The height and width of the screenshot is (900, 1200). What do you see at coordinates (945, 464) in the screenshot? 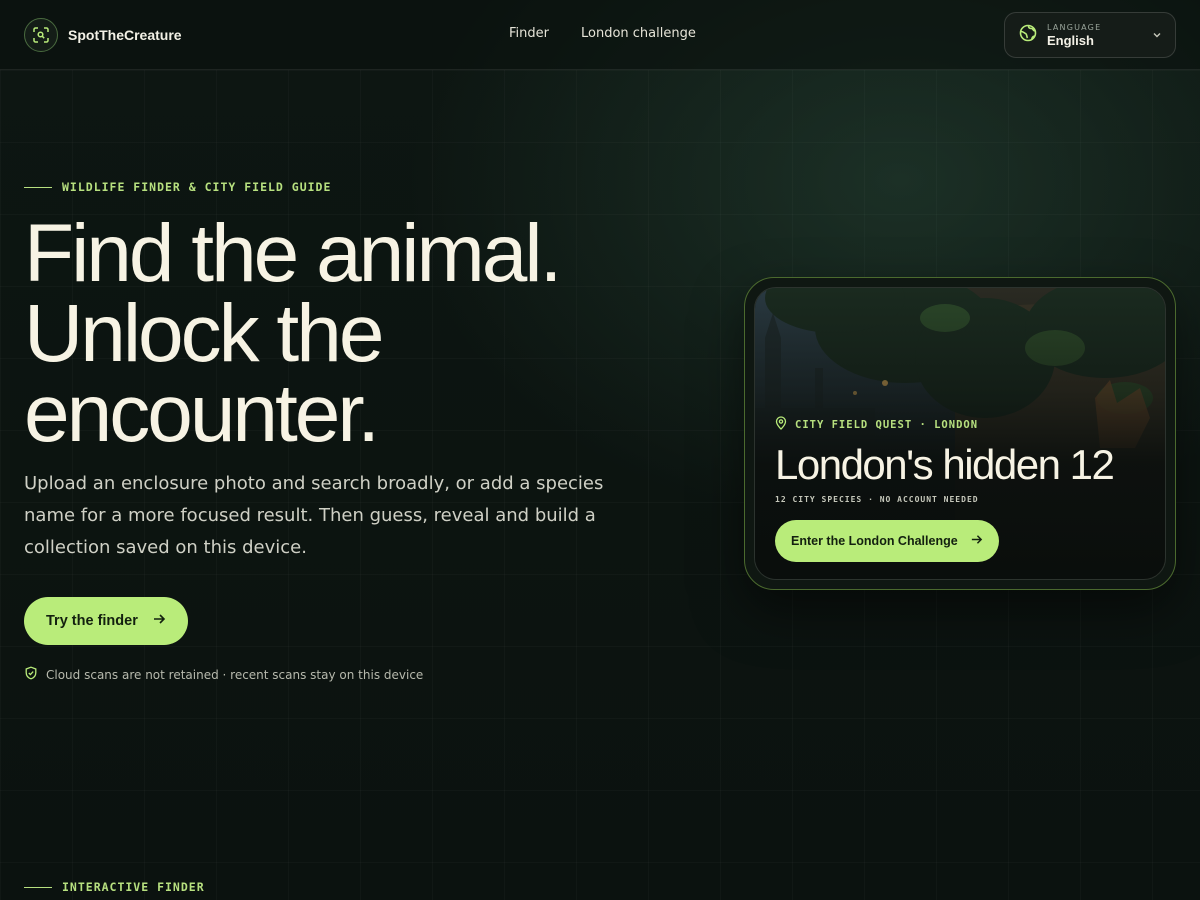
I see `card-title: London's hidden 12` at bounding box center [945, 464].